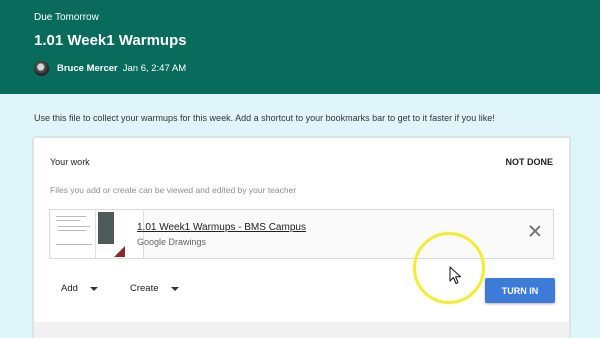 Image resolution: width=600 pixels, height=338 pixels. Describe the element at coordinates (520, 290) in the screenshot. I see `turn-in-button: TURN IN` at that location.